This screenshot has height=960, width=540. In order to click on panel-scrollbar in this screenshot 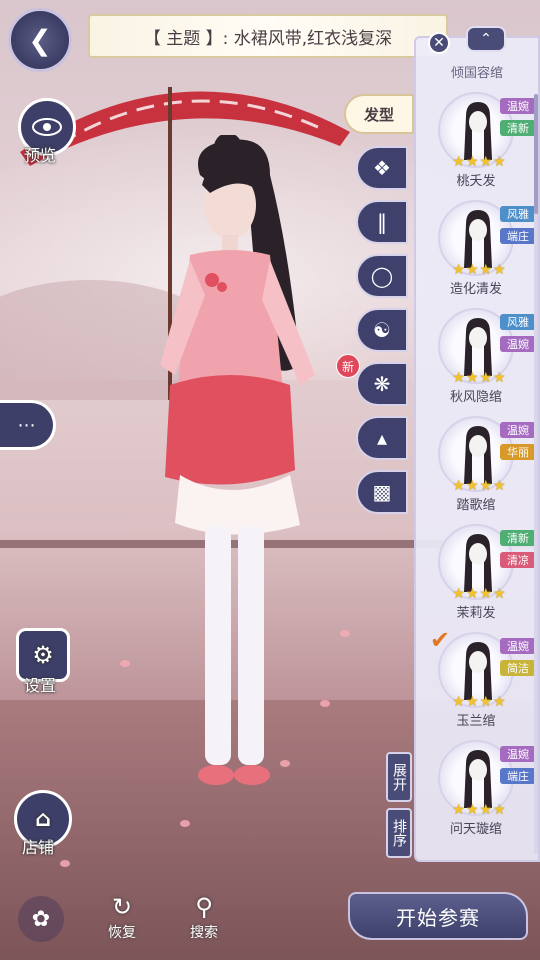, I will do `click(536, 474)`.